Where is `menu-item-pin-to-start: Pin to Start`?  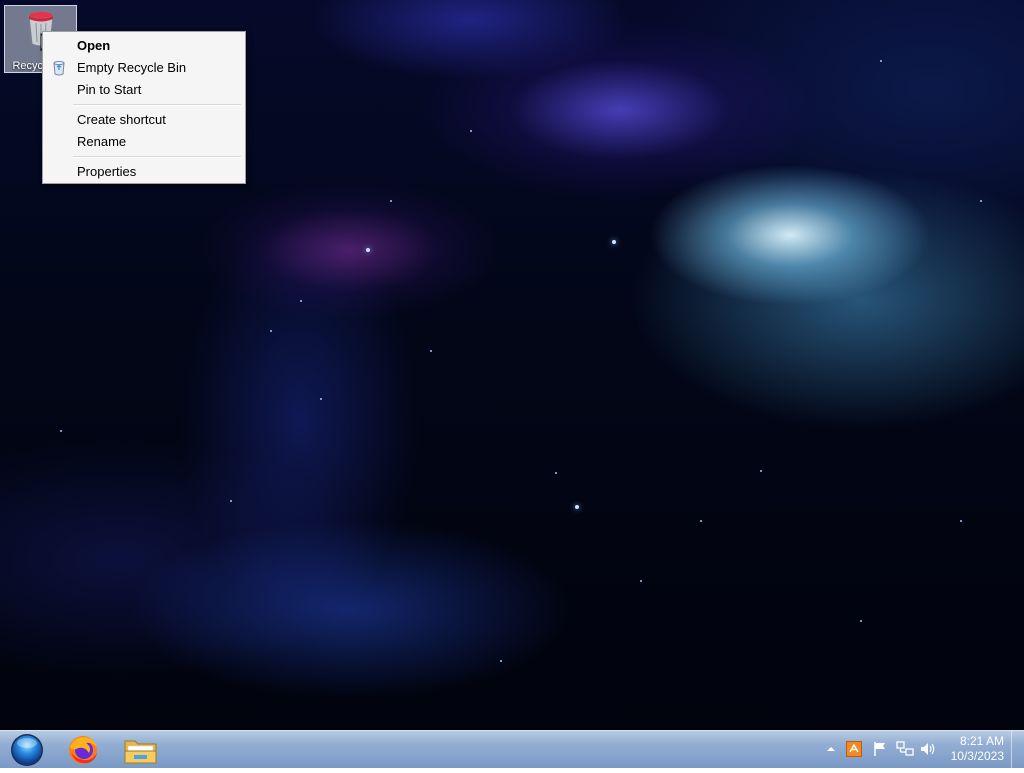 menu-item-pin-to-start: Pin to Start is located at coordinates (144, 90).